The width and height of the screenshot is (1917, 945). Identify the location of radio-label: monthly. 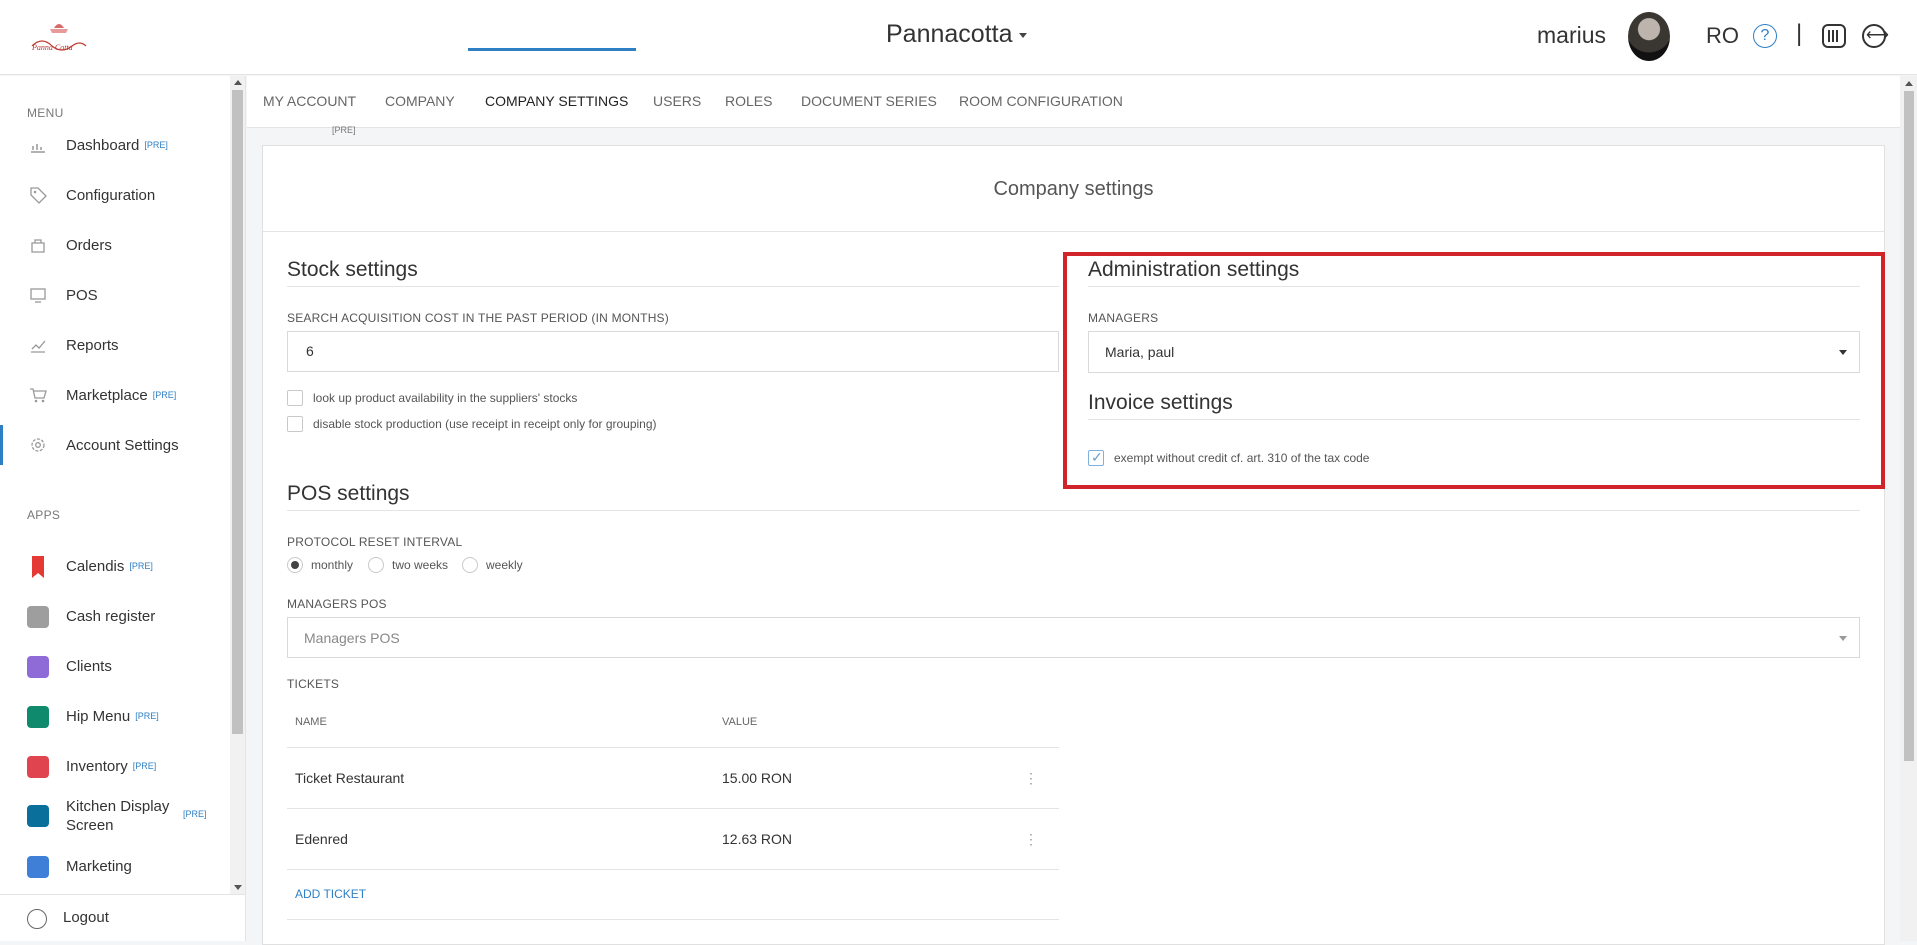
(332, 565).